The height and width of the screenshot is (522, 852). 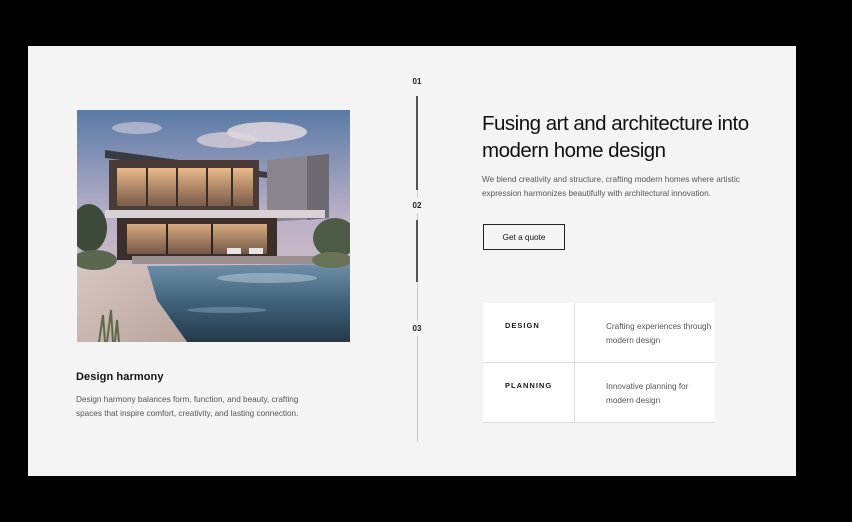 I want to click on timeline-step-1: 01, so click(x=417, y=81).